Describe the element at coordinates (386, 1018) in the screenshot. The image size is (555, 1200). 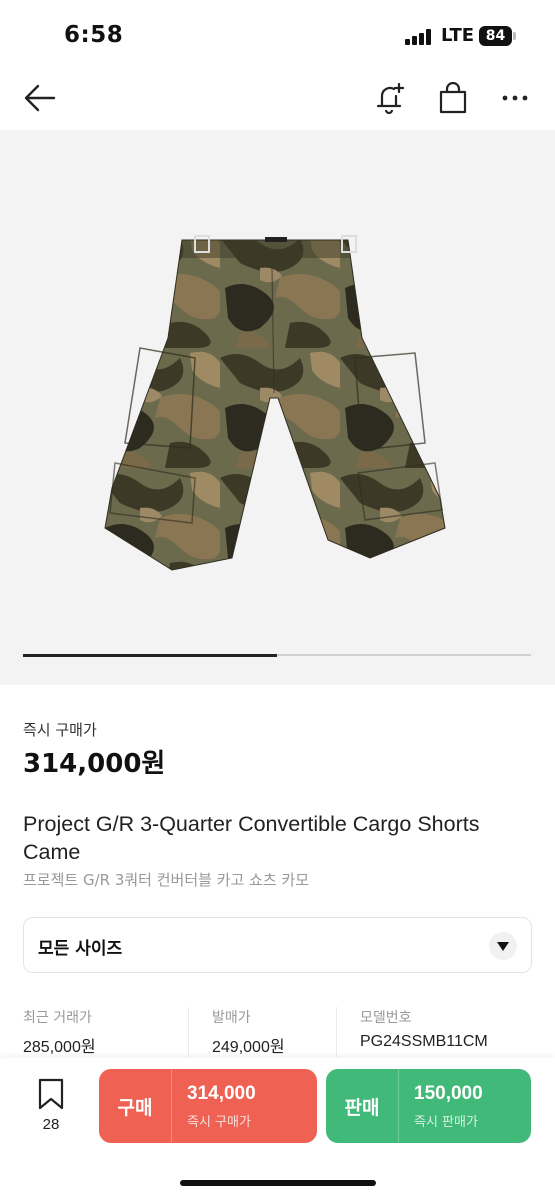
I see `info-label: 모델번호` at that location.